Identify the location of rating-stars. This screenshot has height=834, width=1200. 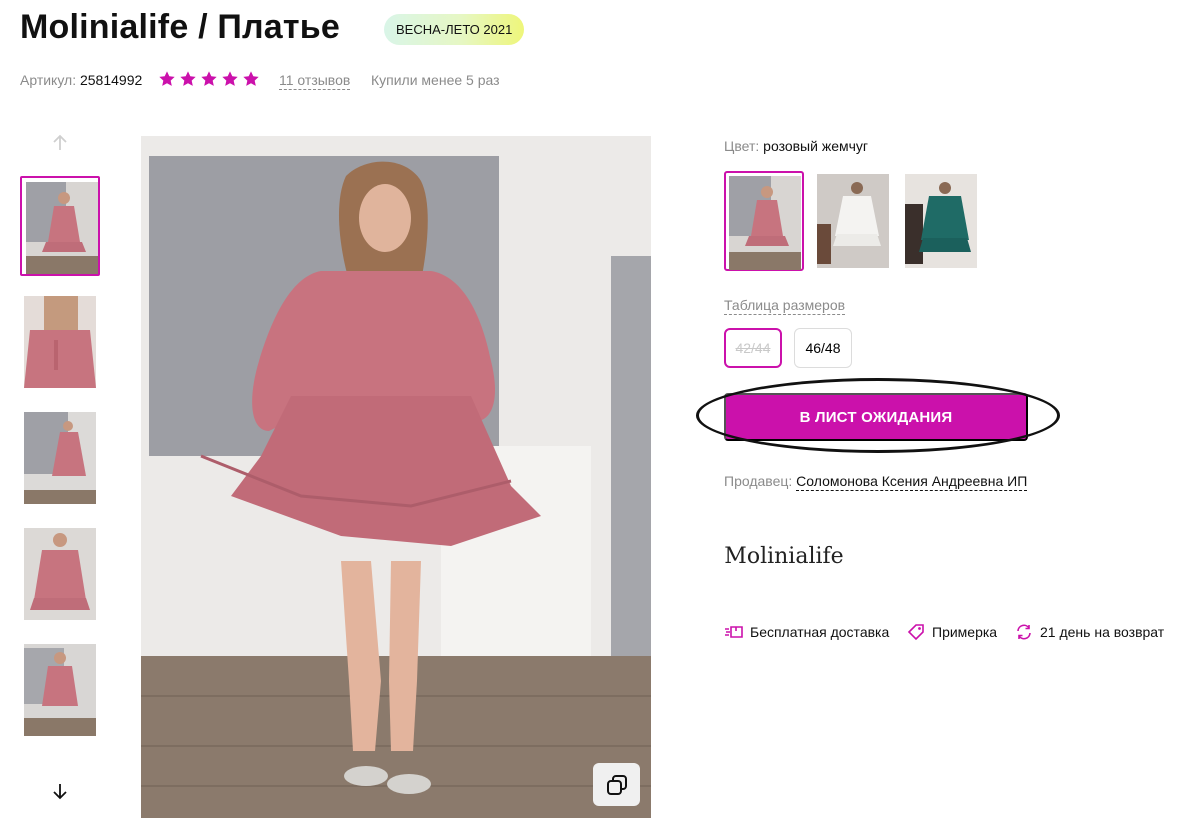
(209, 79).